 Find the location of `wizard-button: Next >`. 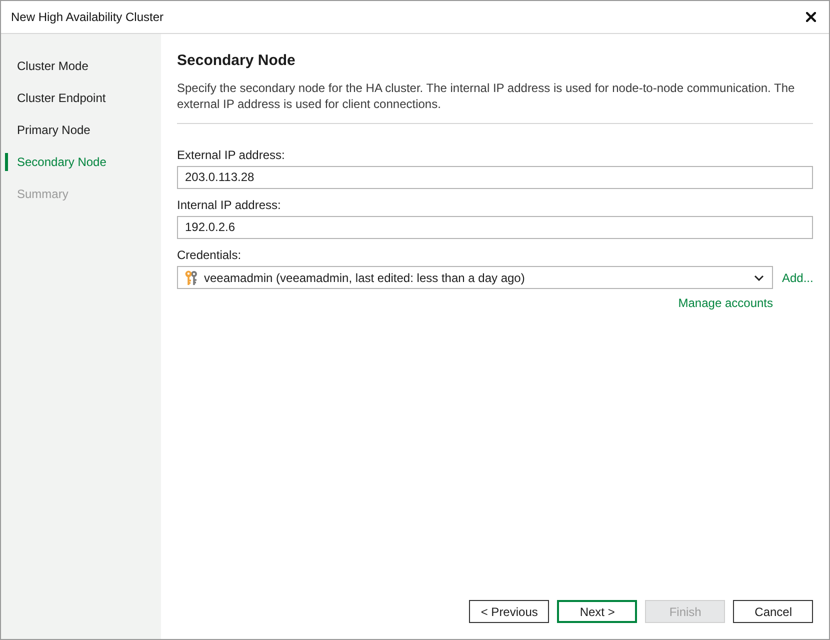

wizard-button: Next > is located at coordinates (597, 611).